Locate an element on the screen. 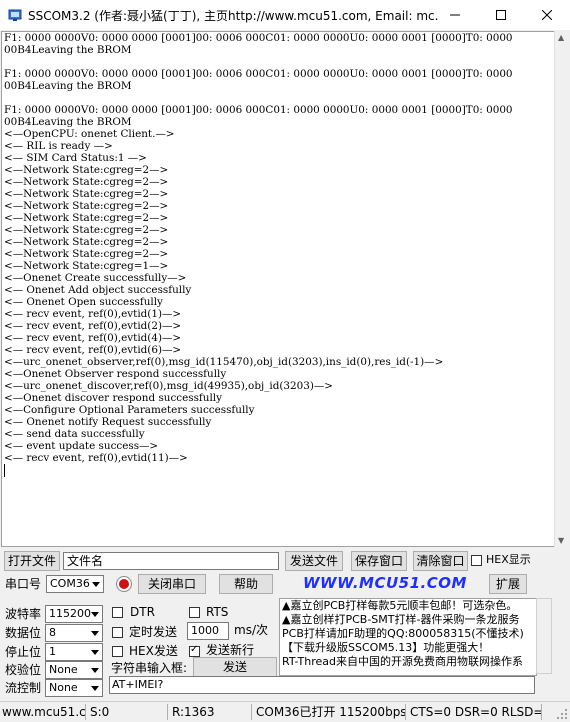 The image size is (570, 722). port-value: COM36 is located at coordinates (70, 583).